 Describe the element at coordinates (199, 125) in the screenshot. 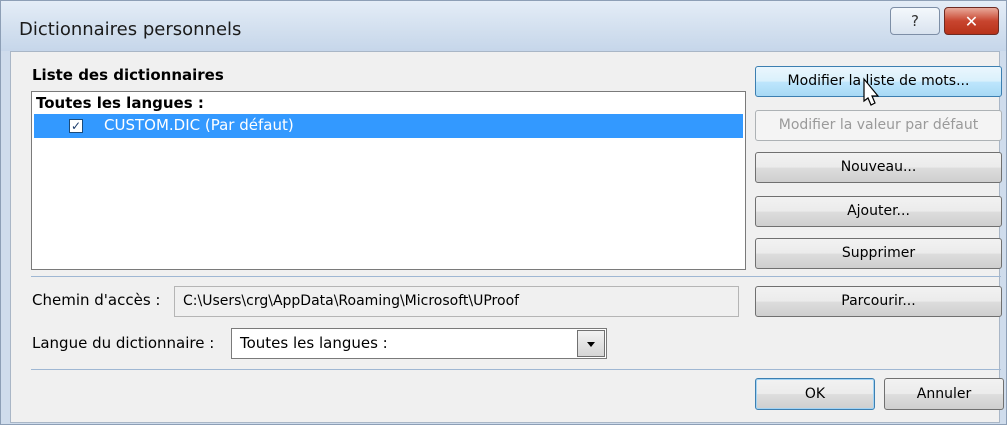

I see `dictionary-item-label: CUSTOM.DIC (Par défaut)` at that location.